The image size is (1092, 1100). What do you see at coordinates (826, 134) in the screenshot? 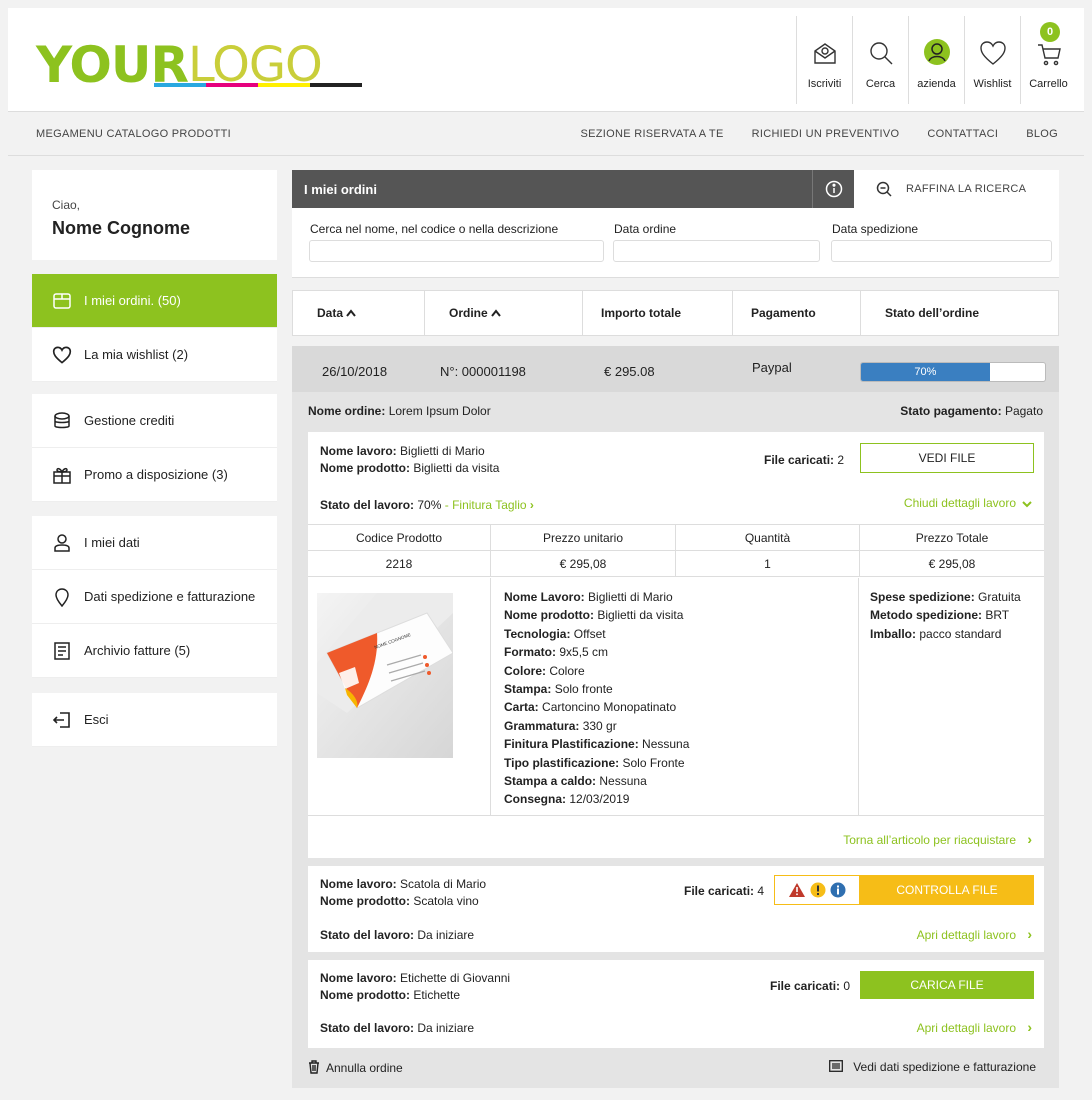
I see `nav-link-quote: RICHIEDI UN PREVENTIVO` at bounding box center [826, 134].